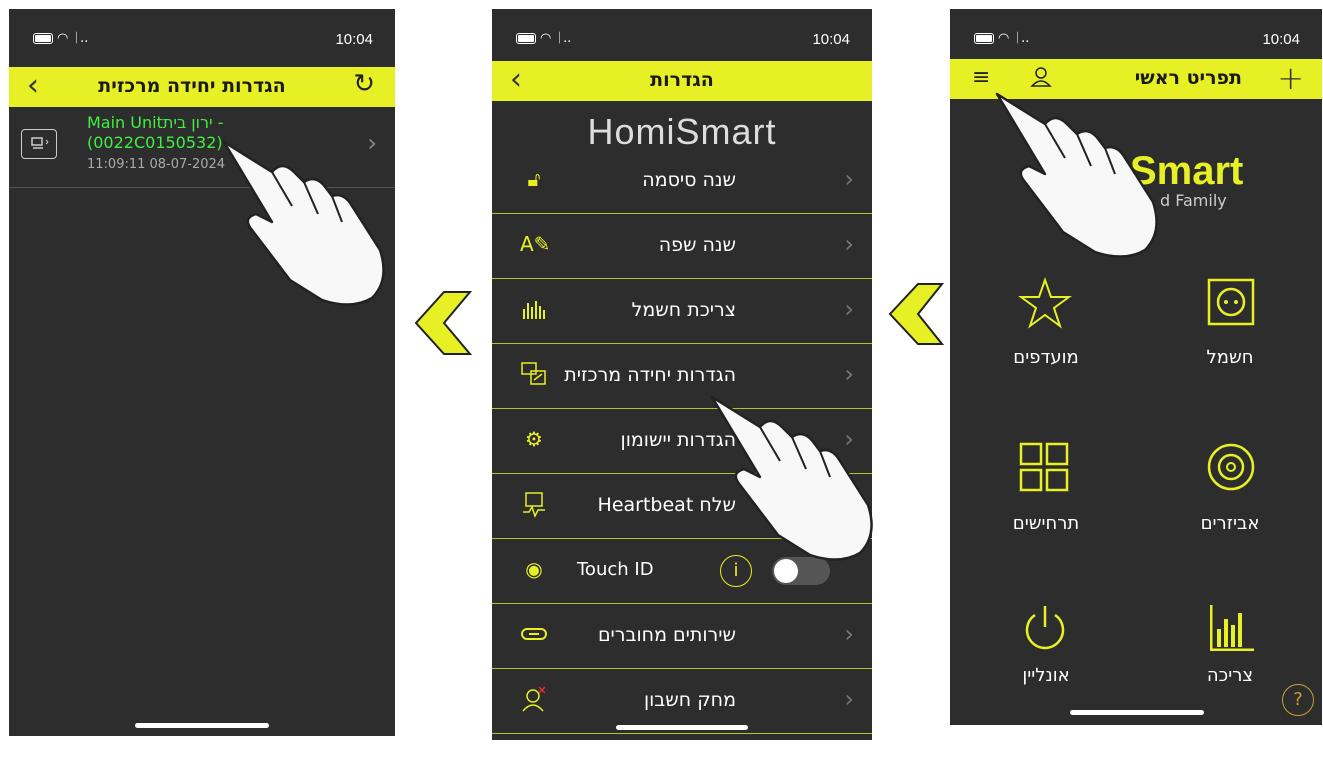  I want to click on add-icon: +, so click(1290, 78).